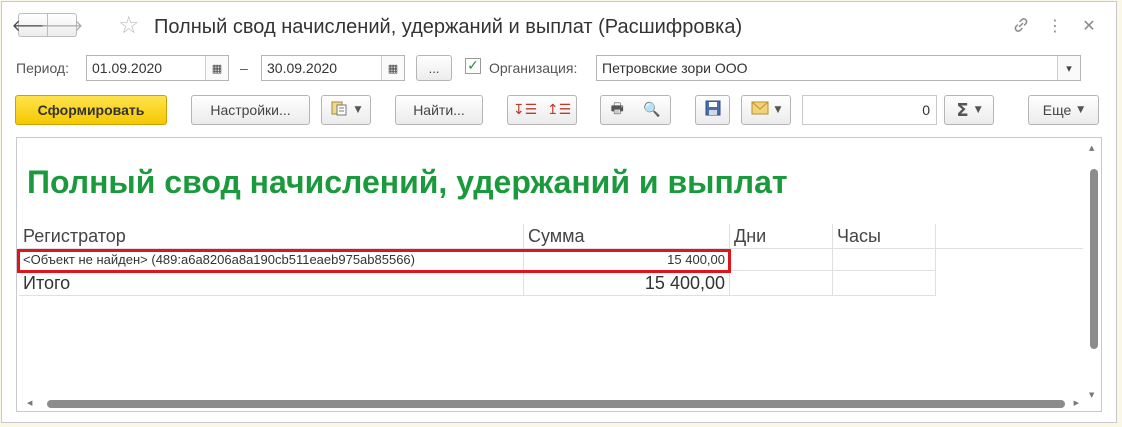  What do you see at coordinates (838, 68) in the screenshot?
I see `organization-field: Петровские зори ООО ▾` at bounding box center [838, 68].